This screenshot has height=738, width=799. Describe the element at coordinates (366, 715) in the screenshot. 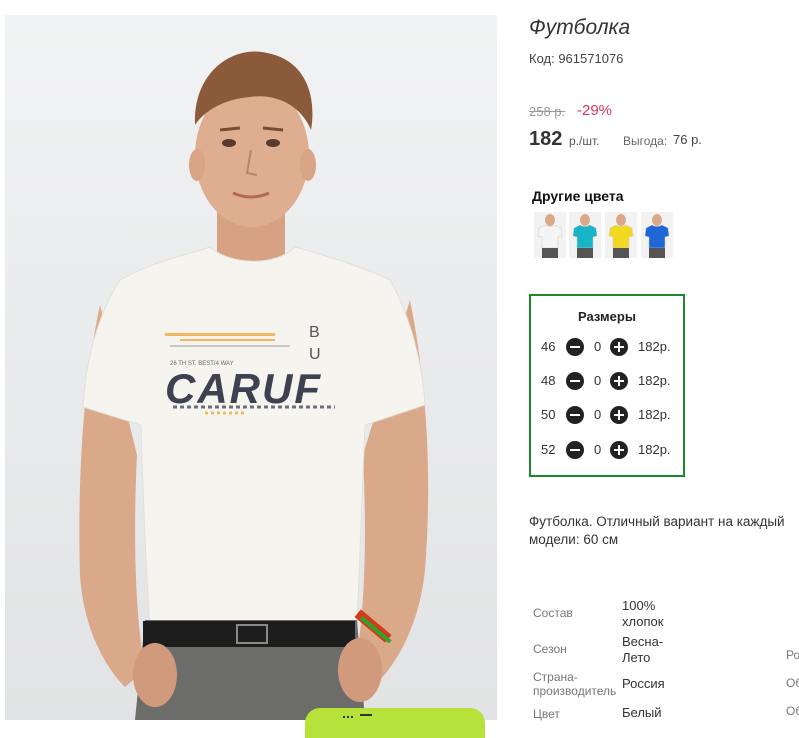

I see `cart-label-fragment` at that location.